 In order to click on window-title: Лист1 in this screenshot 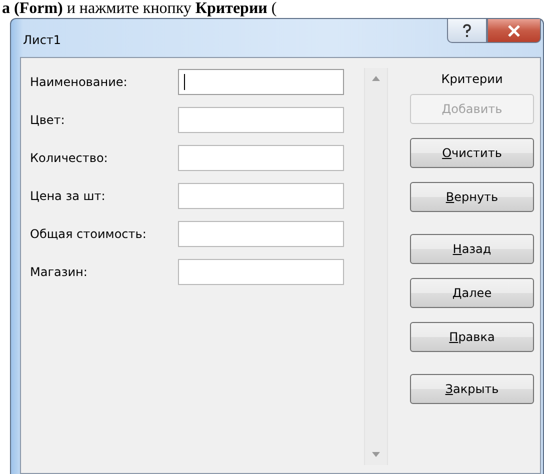, I will do `click(42, 40)`.